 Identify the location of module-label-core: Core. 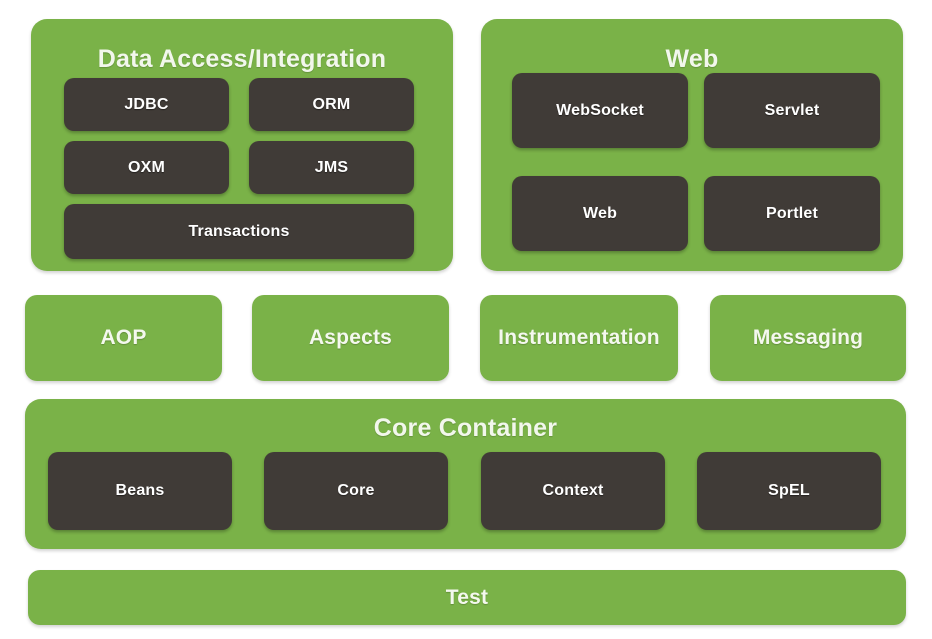
(356, 490).